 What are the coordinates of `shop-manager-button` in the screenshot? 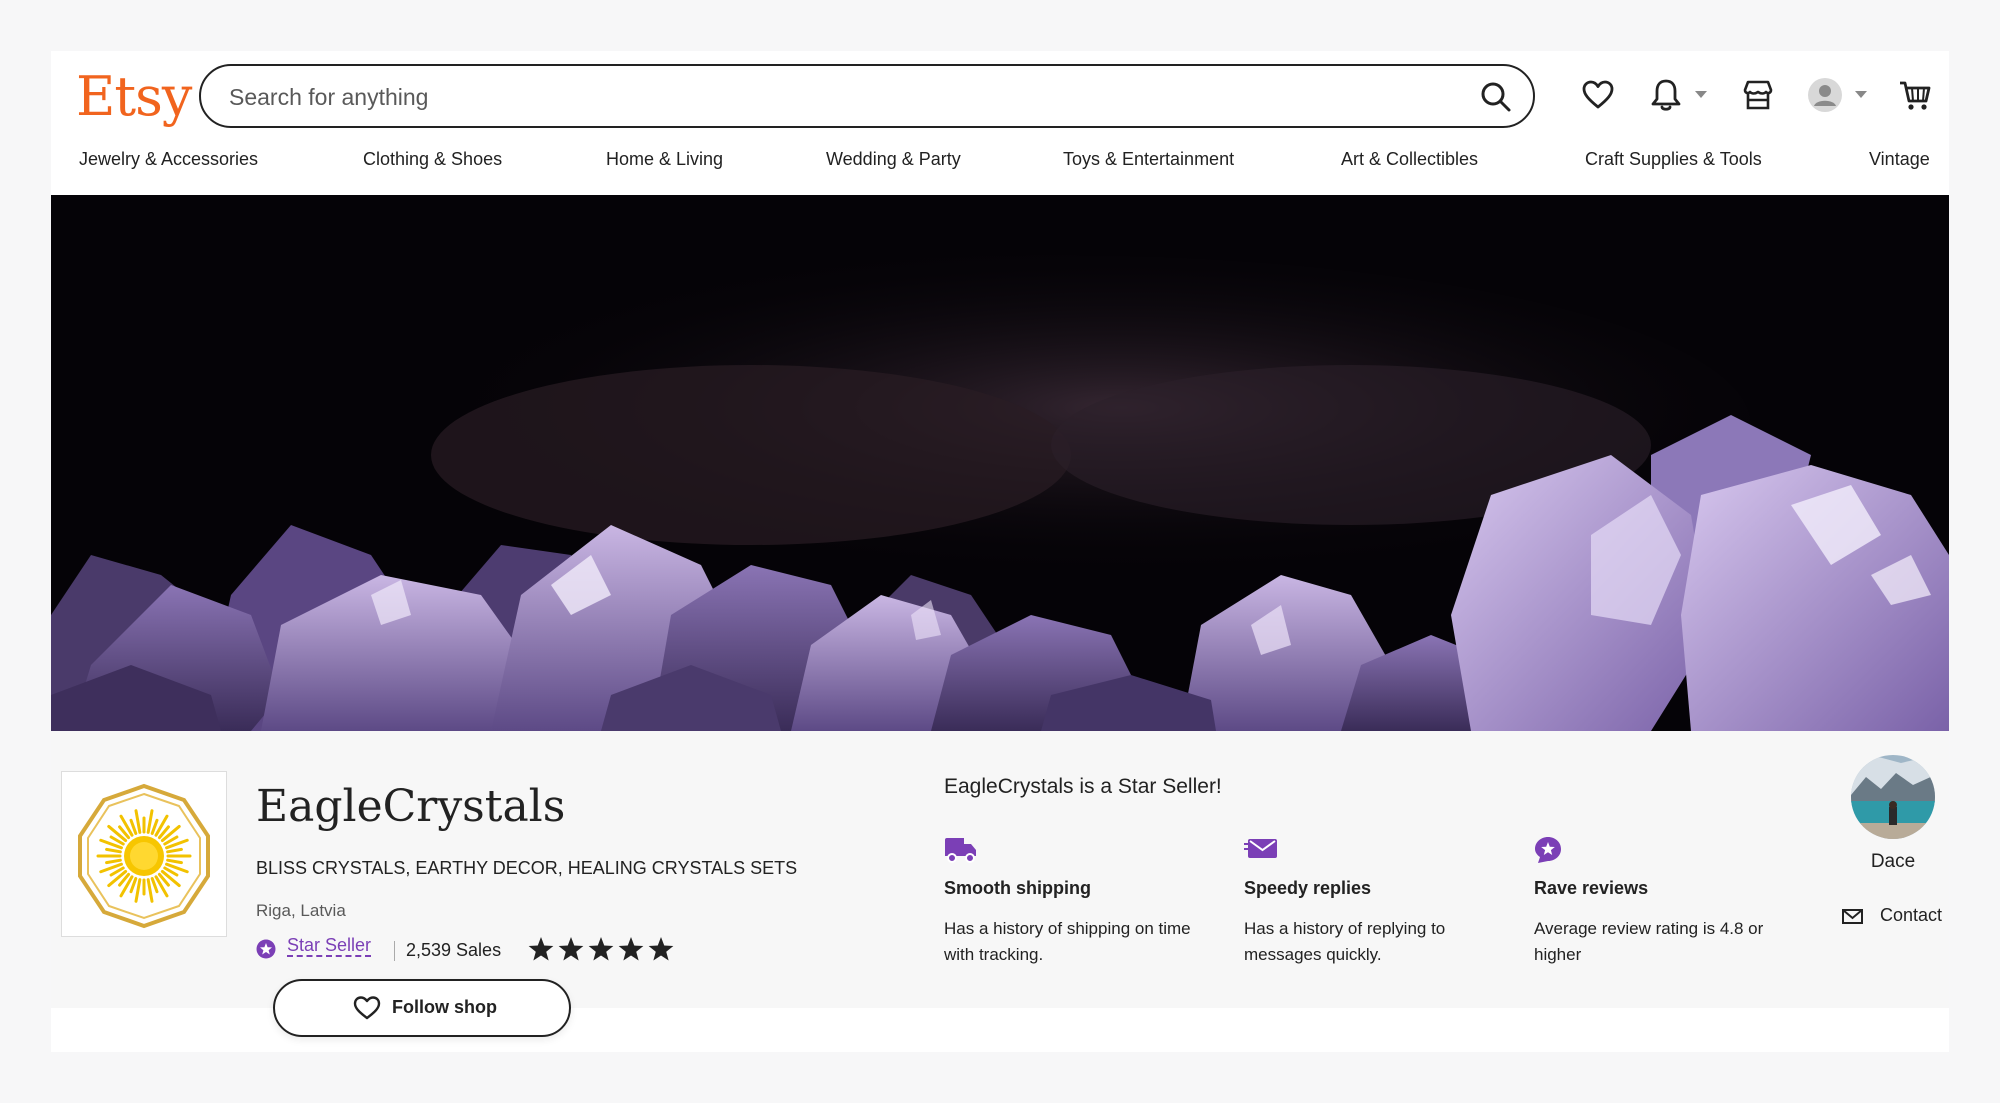 It's located at (1758, 95).